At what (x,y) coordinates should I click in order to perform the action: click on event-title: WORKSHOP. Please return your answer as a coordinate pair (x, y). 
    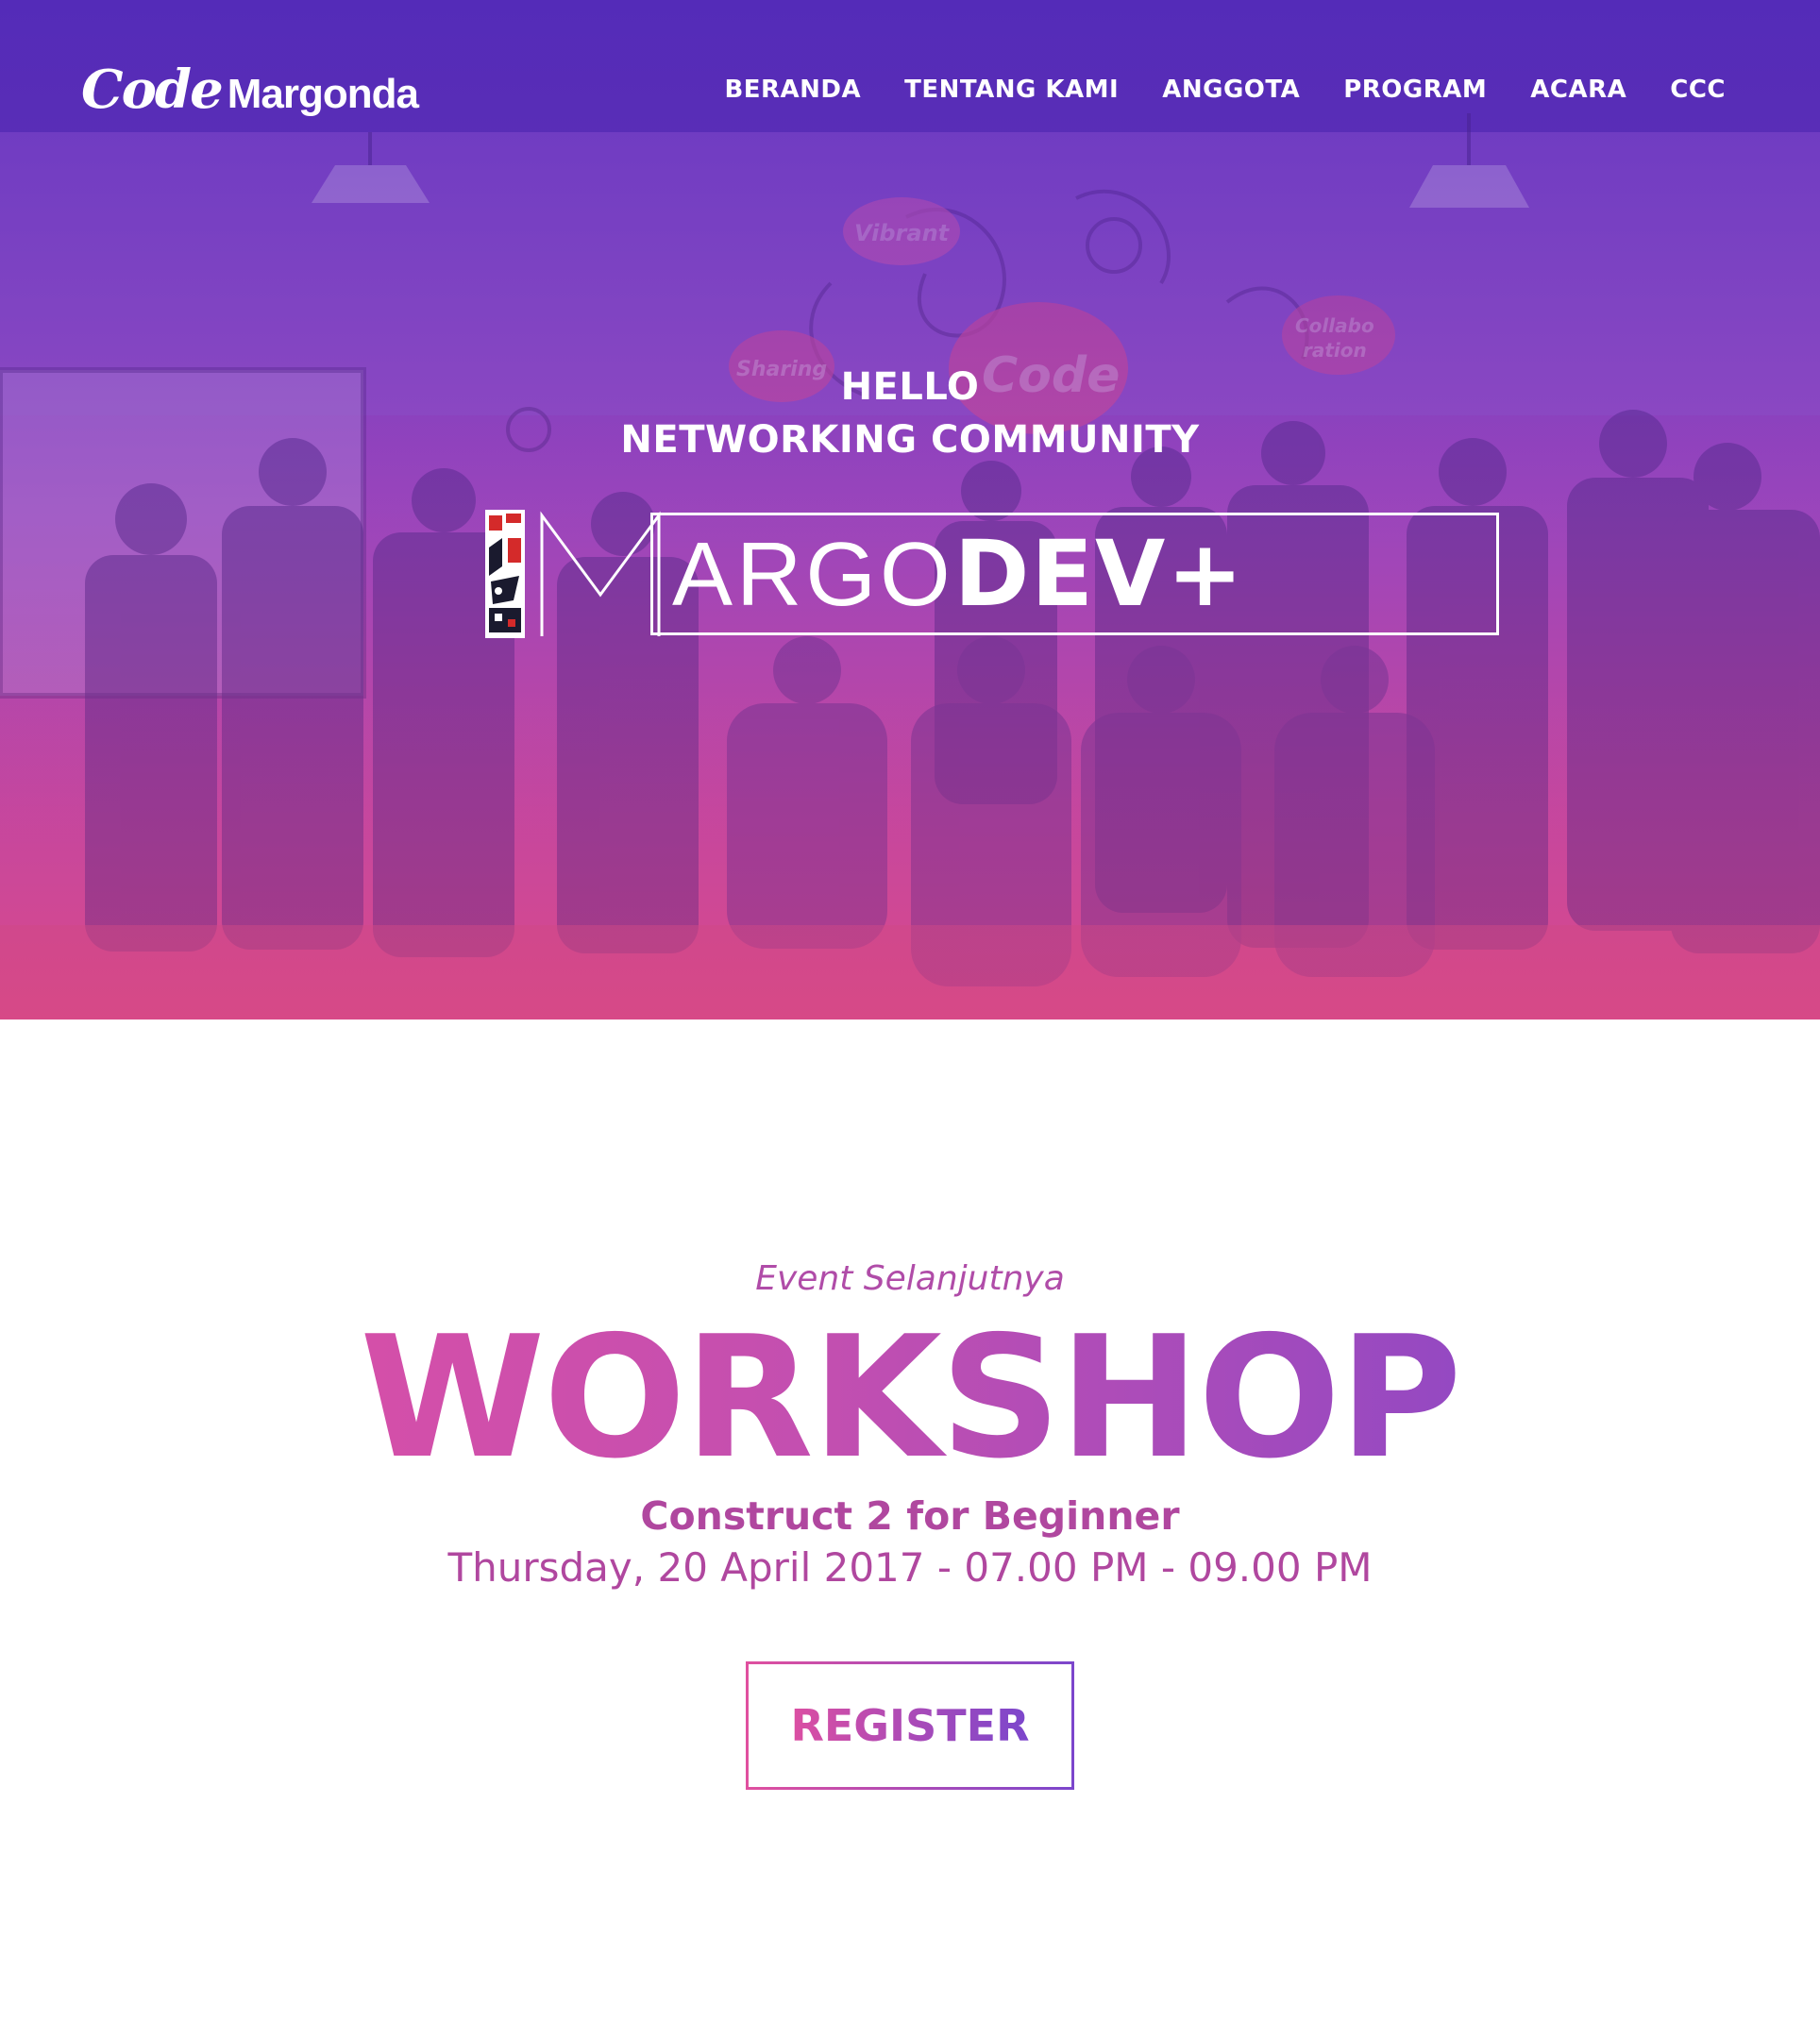
    Looking at the image, I should click on (910, 1398).